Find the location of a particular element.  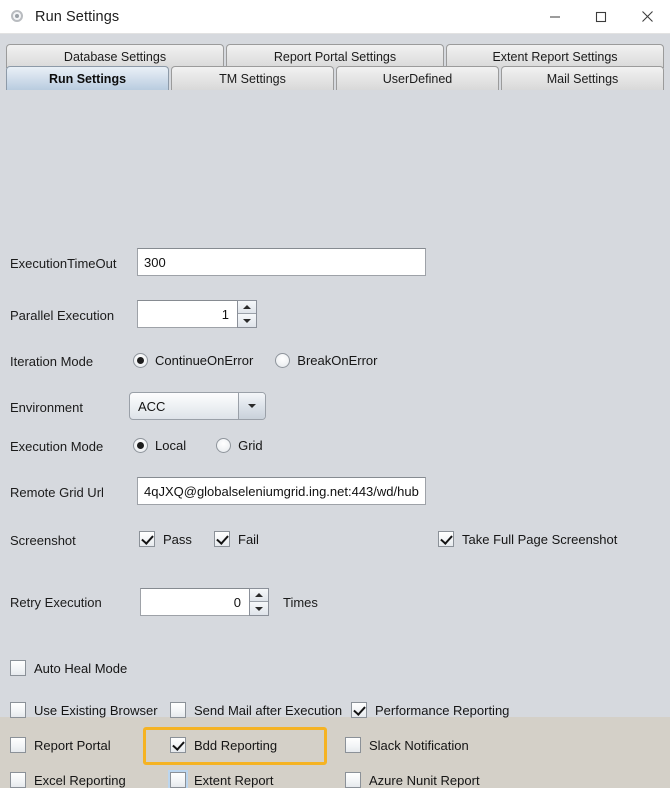

maximize-icon is located at coordinates (601, 16).